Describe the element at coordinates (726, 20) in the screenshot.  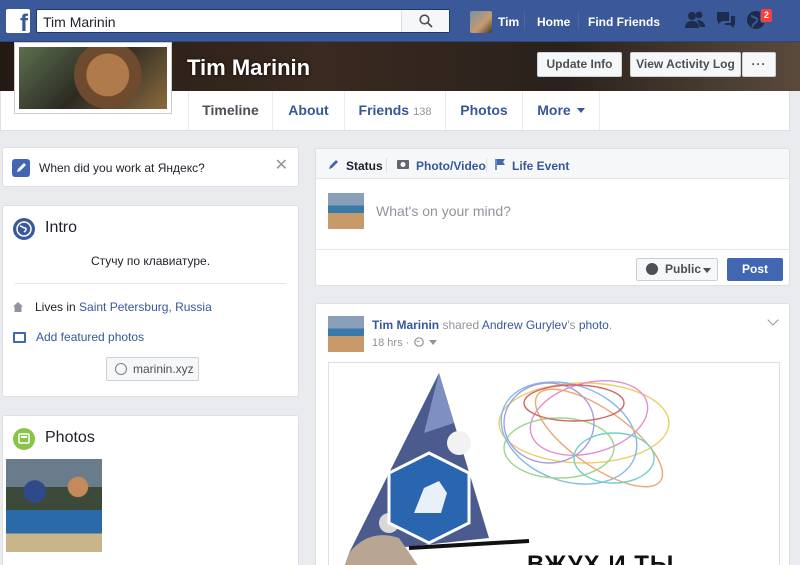
I see `messages-icon` at that location.